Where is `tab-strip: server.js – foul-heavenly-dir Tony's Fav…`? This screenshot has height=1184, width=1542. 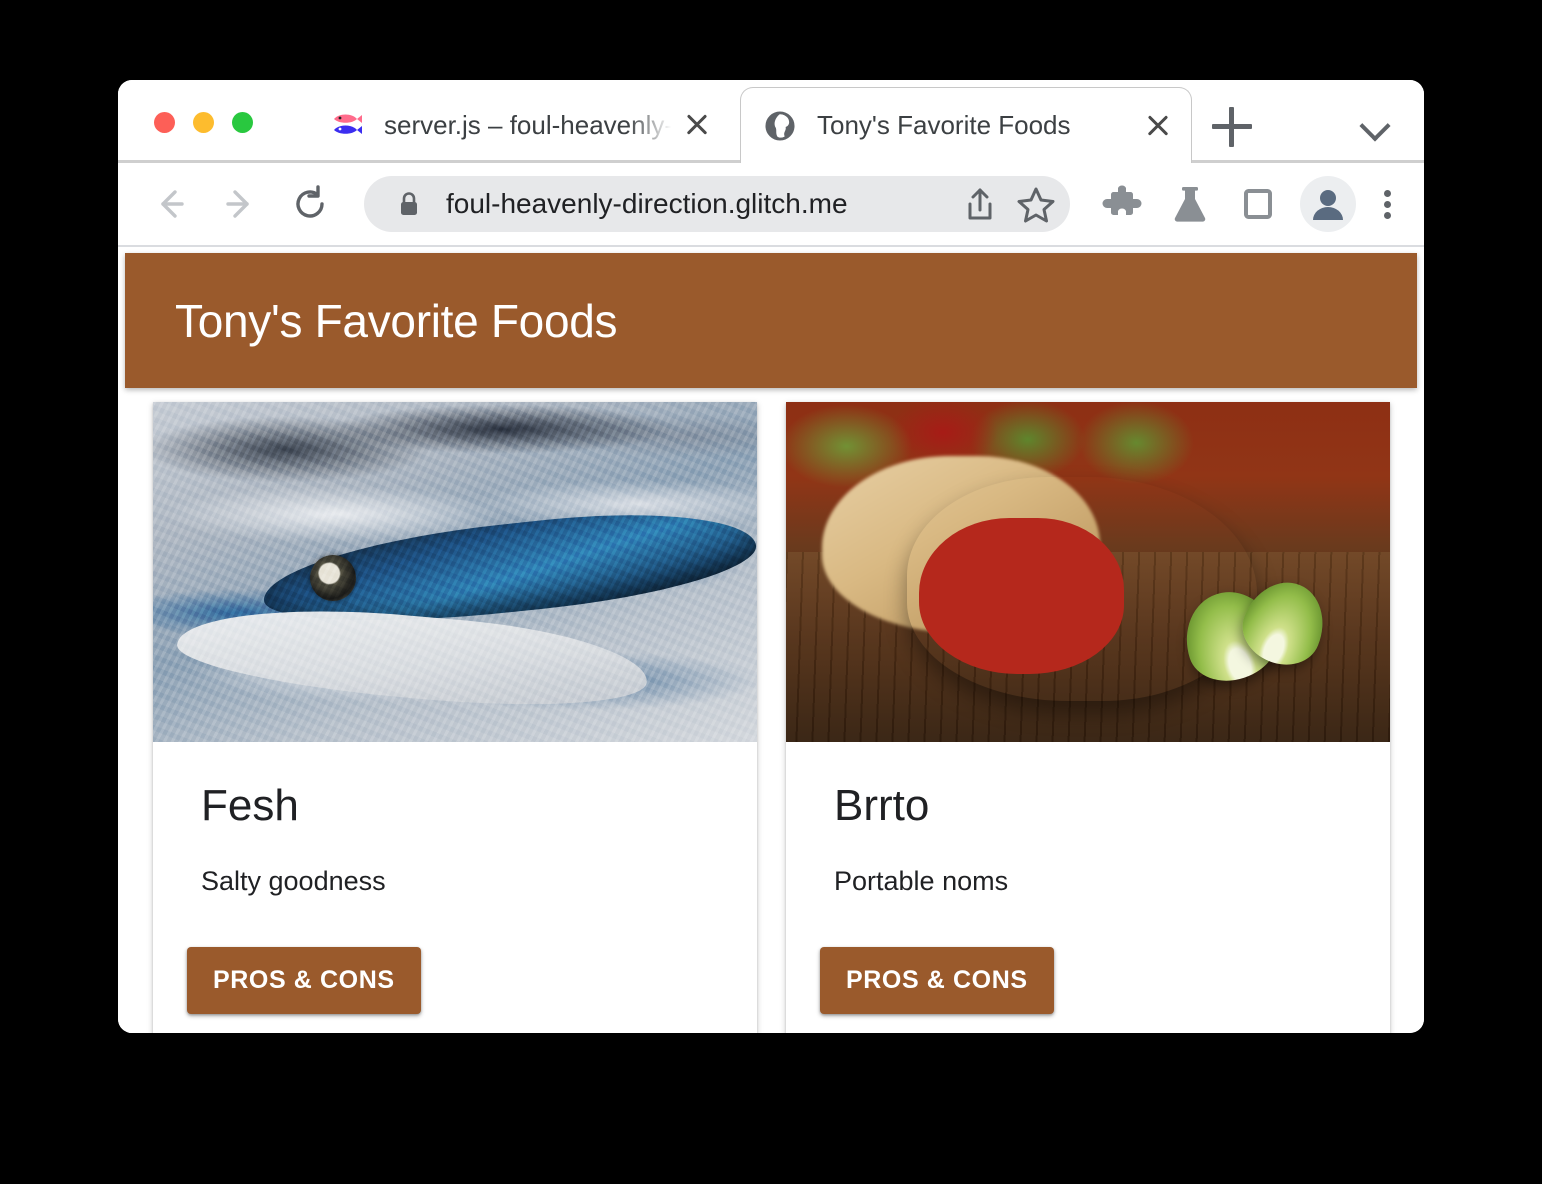
tab-strip: server.js – foul-heavenly-dir Tony's Fav… is located at coordinates (771, 121).